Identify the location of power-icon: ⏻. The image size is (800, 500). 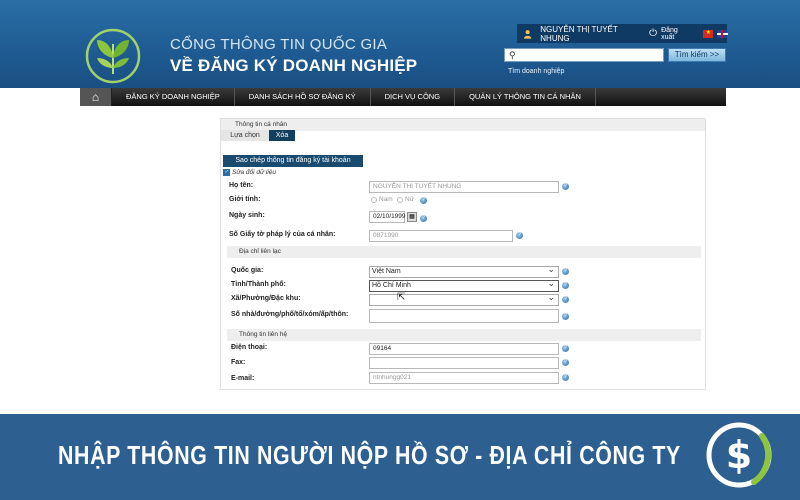
(653, 33).